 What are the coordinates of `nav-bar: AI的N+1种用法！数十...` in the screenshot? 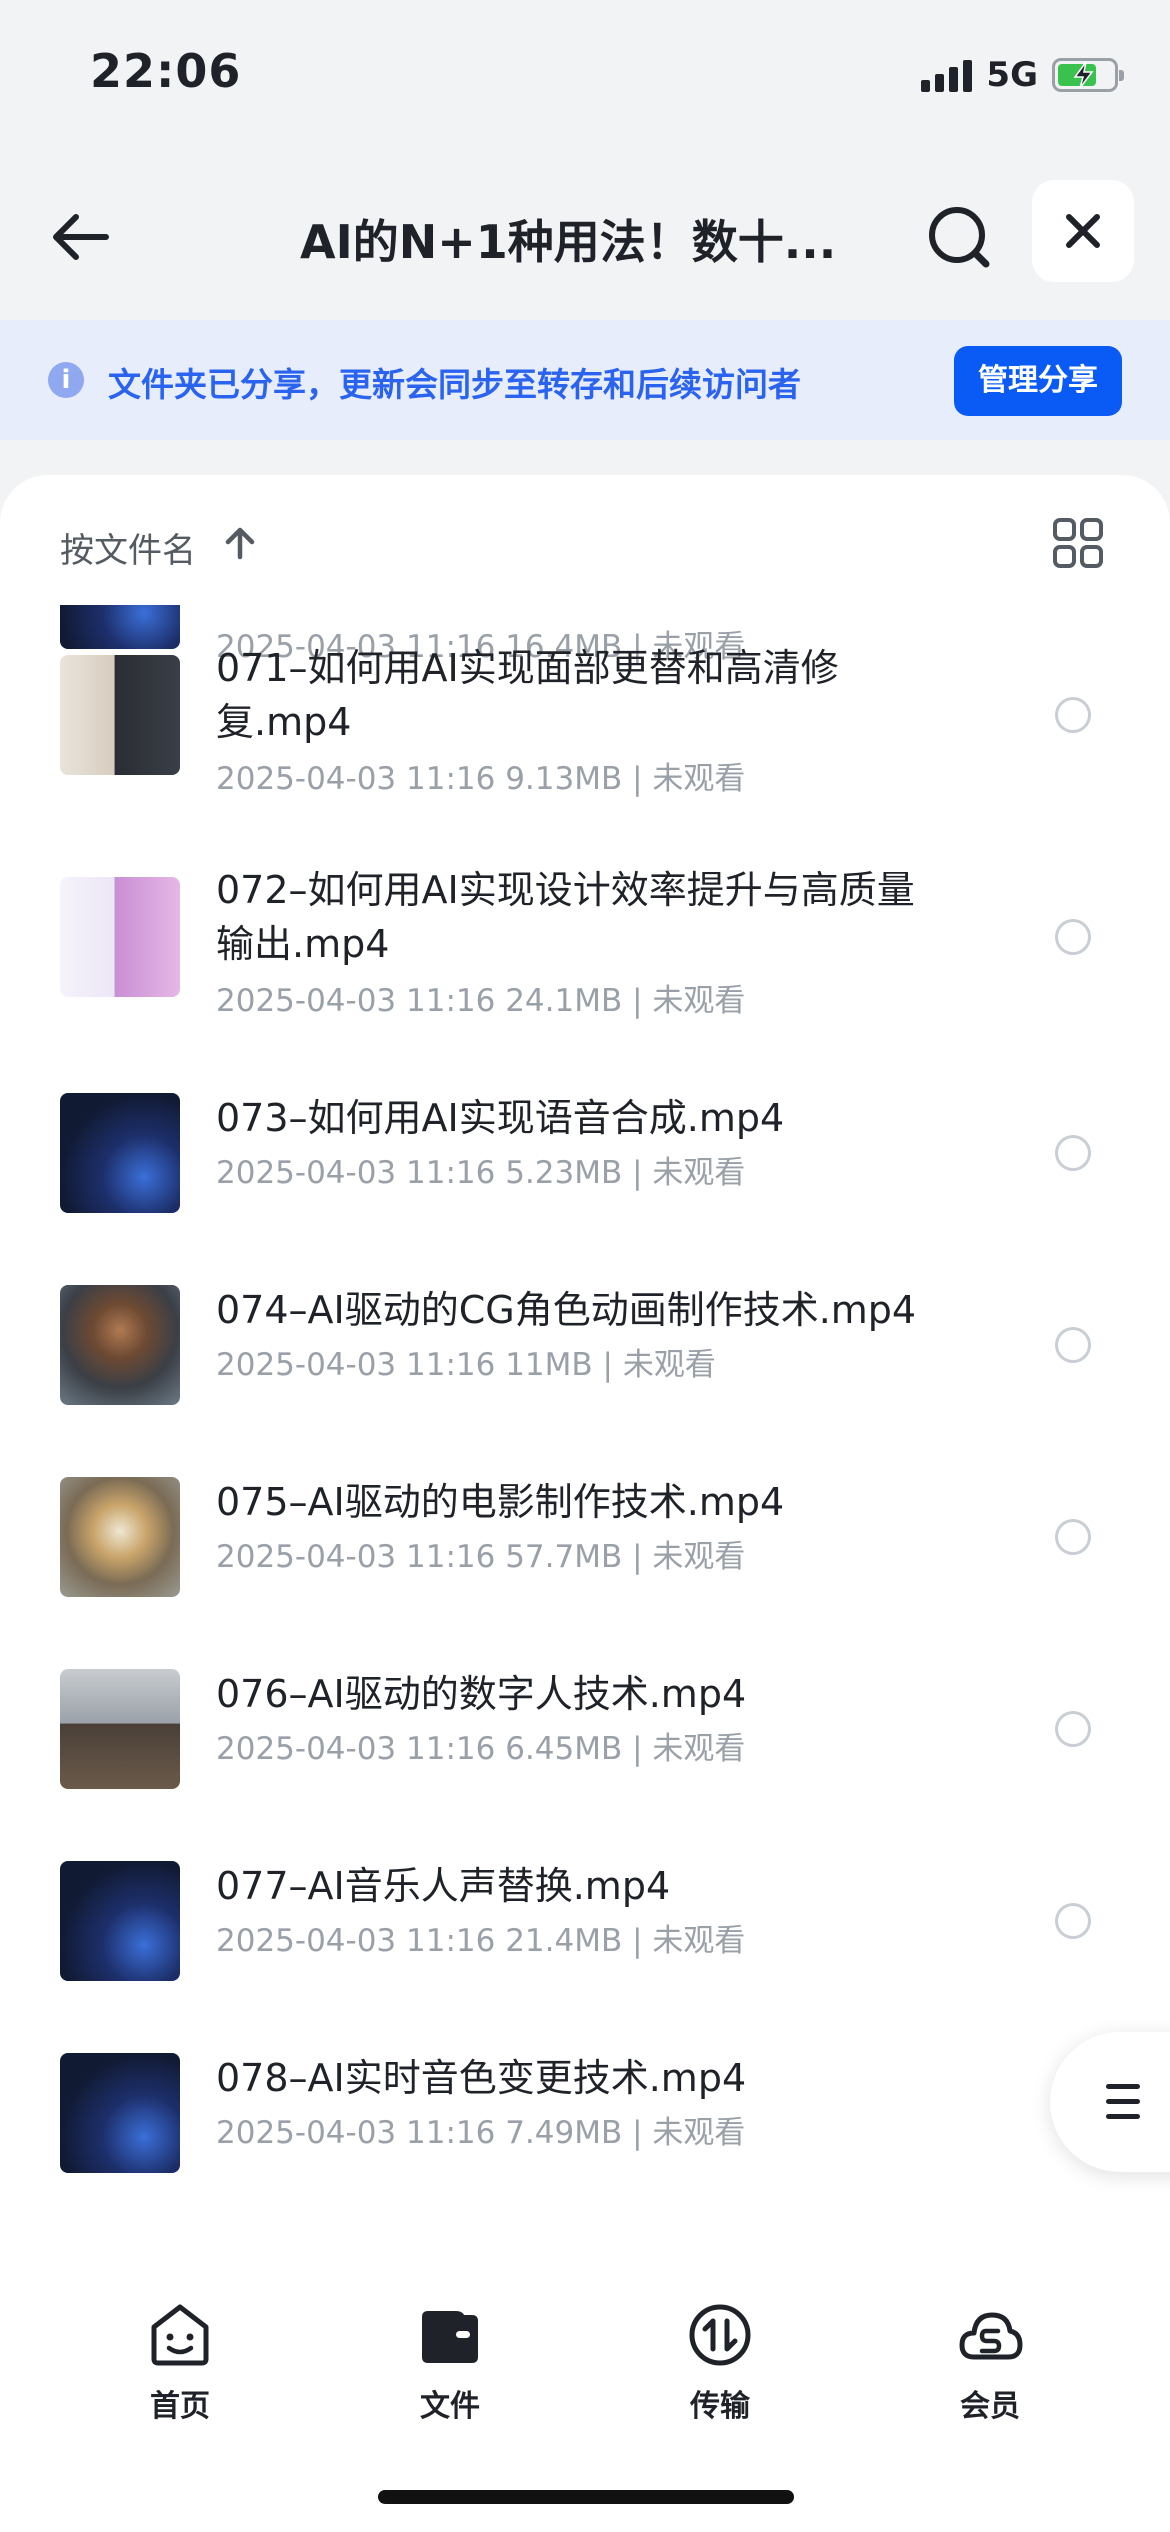 It's located at (585, 235).